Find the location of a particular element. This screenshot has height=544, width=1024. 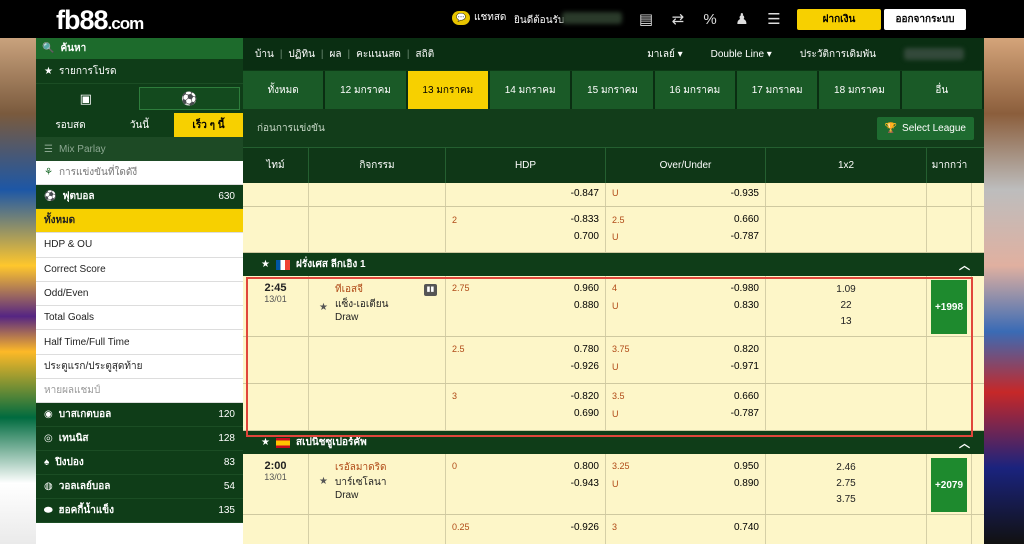

odds-2: 2.75 is located at coordinates (846, 484).